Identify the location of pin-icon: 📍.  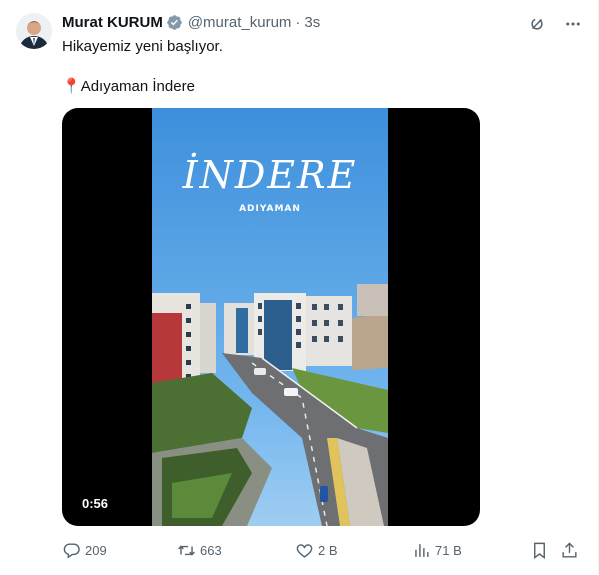
(71, 86).